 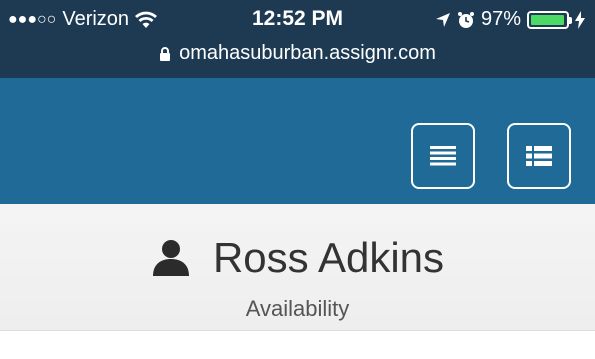 I want to click on content-area, so click(x=297, y=345).